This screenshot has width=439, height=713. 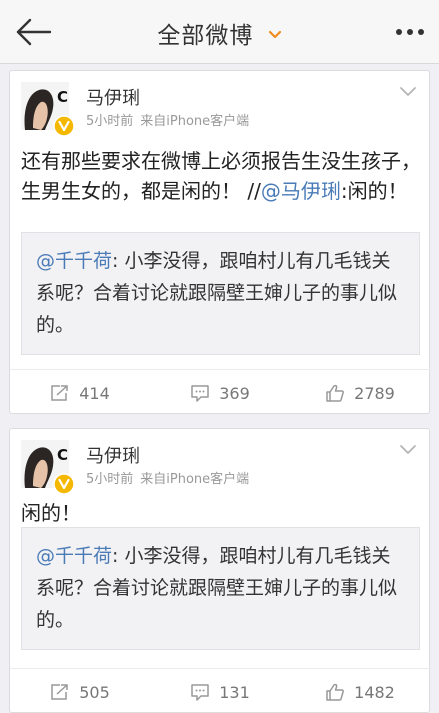 I want to click on feed-group-selector: 全部微博, so click(x=219, y=33).